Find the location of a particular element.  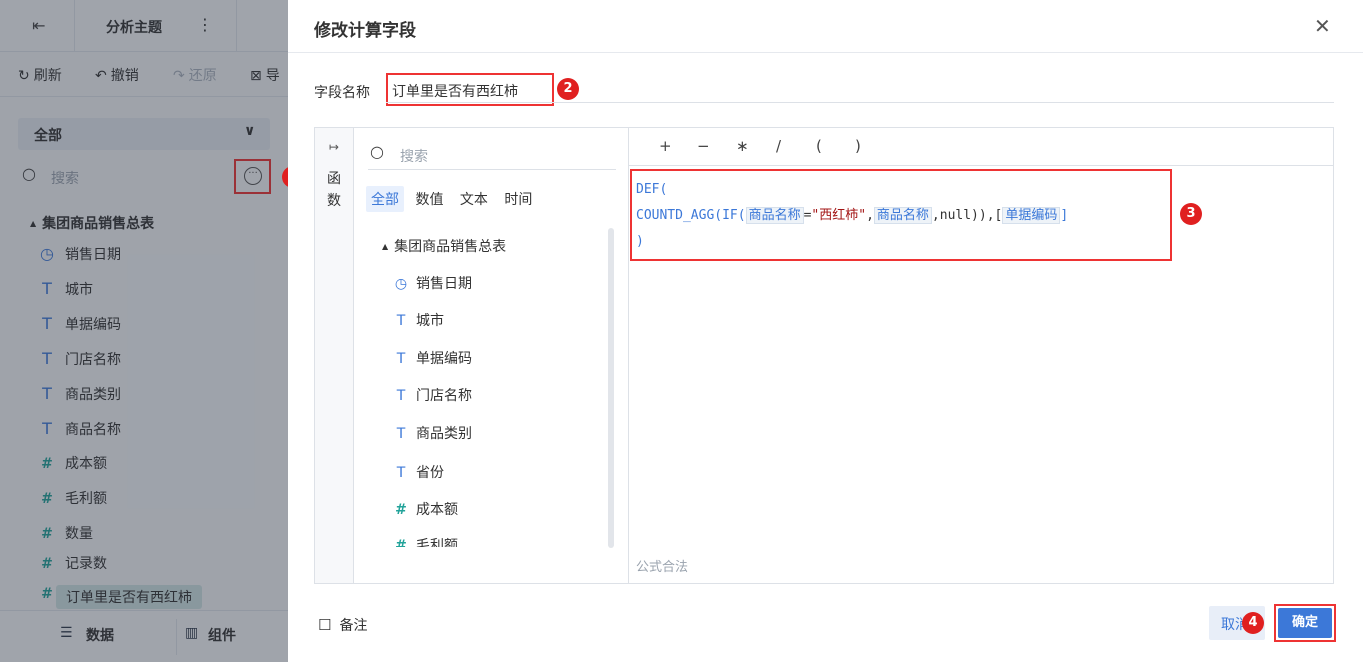

field-item: T 省份 is located at coordinates (418, 472).